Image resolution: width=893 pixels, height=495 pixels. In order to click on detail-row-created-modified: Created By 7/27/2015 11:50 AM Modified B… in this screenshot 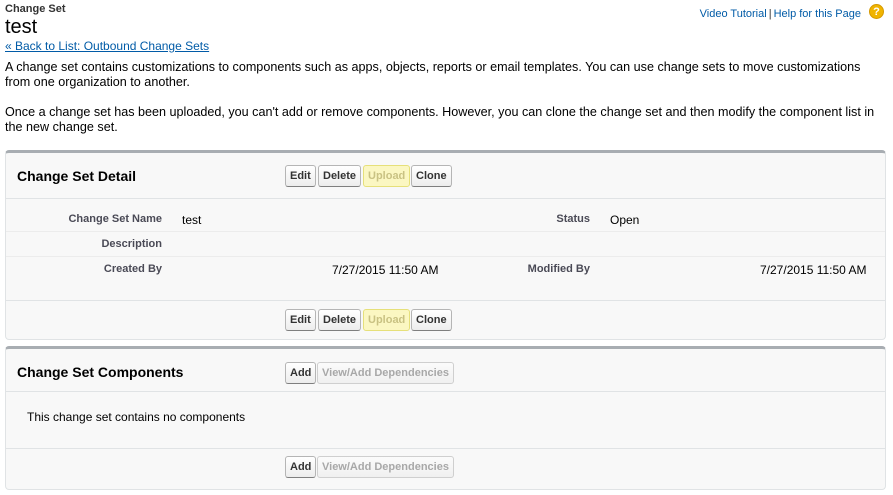, I will do `click(445, 269)`.